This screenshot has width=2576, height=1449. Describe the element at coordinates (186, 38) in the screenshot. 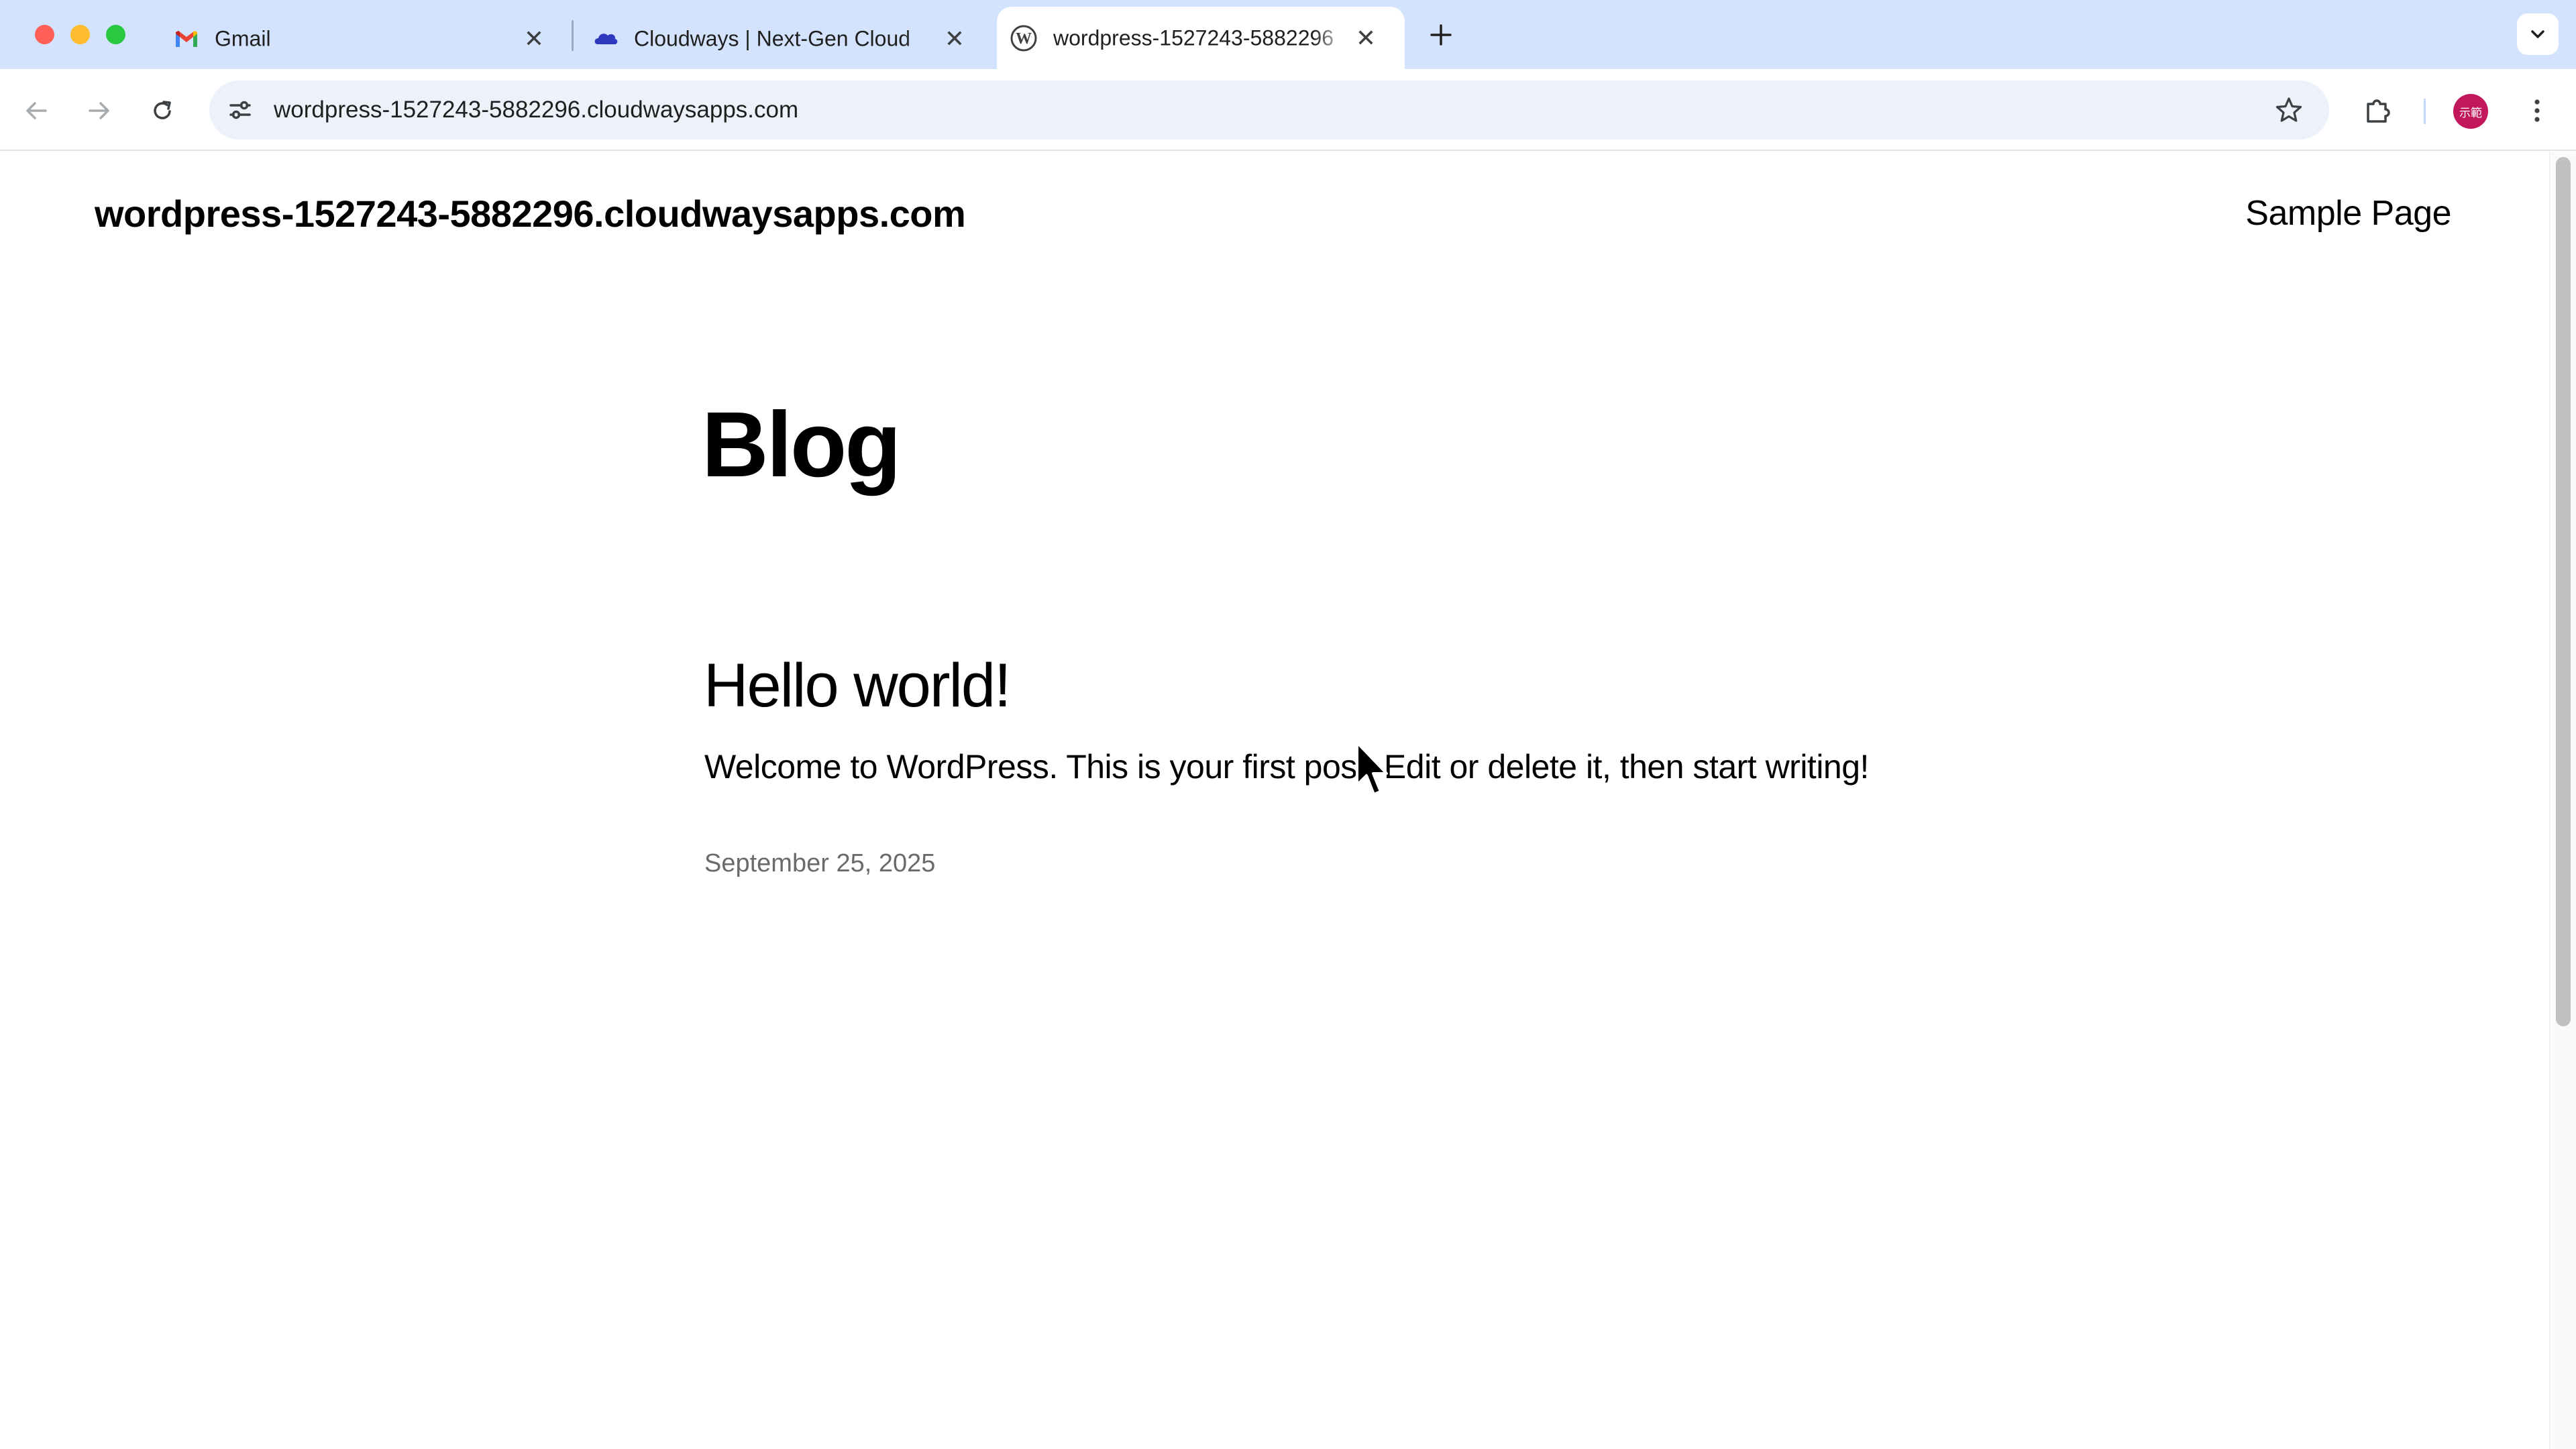

I see `gmail-icon` at that location.